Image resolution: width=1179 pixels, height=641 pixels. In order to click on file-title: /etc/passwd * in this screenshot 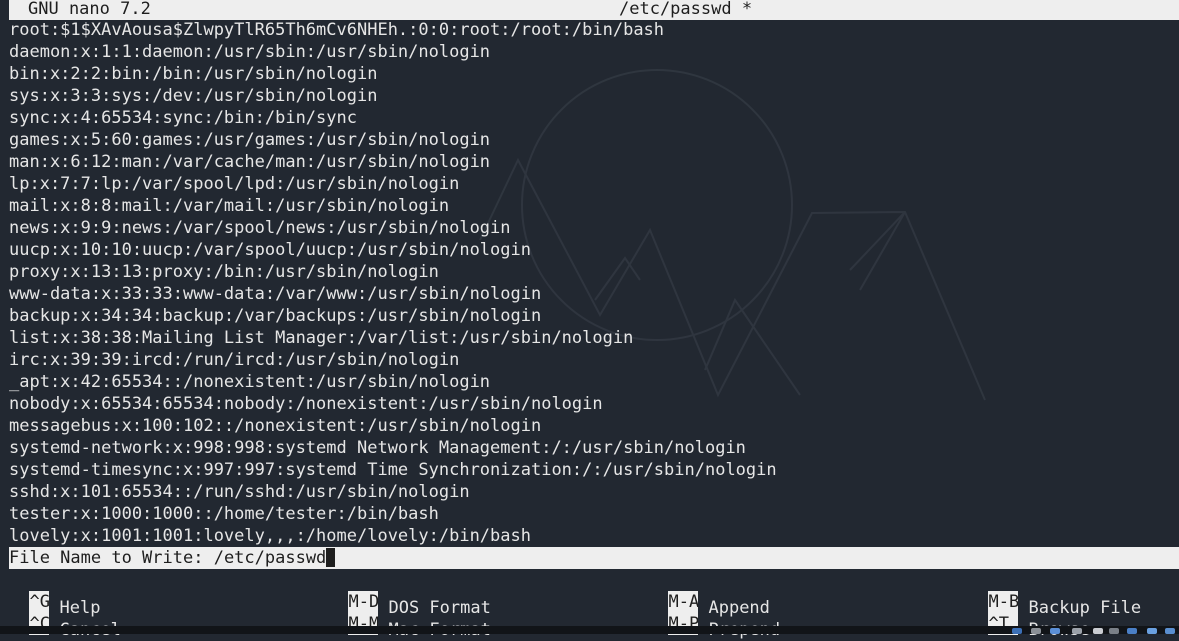, I will do `click(686, 9)`.